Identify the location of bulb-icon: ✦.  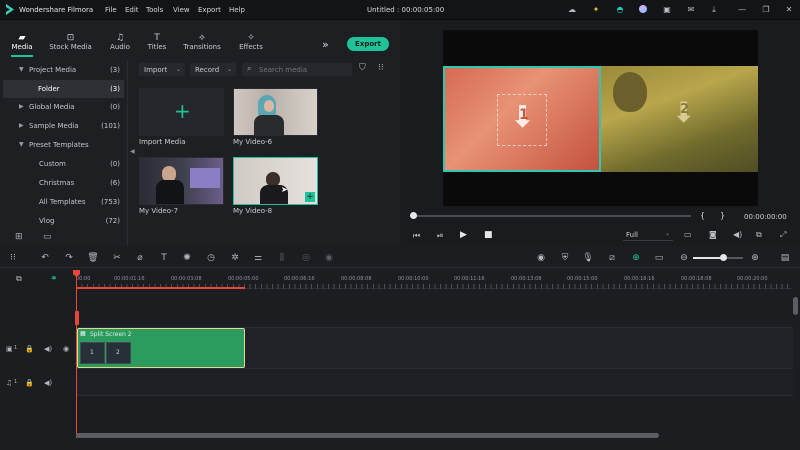
(596, 10).